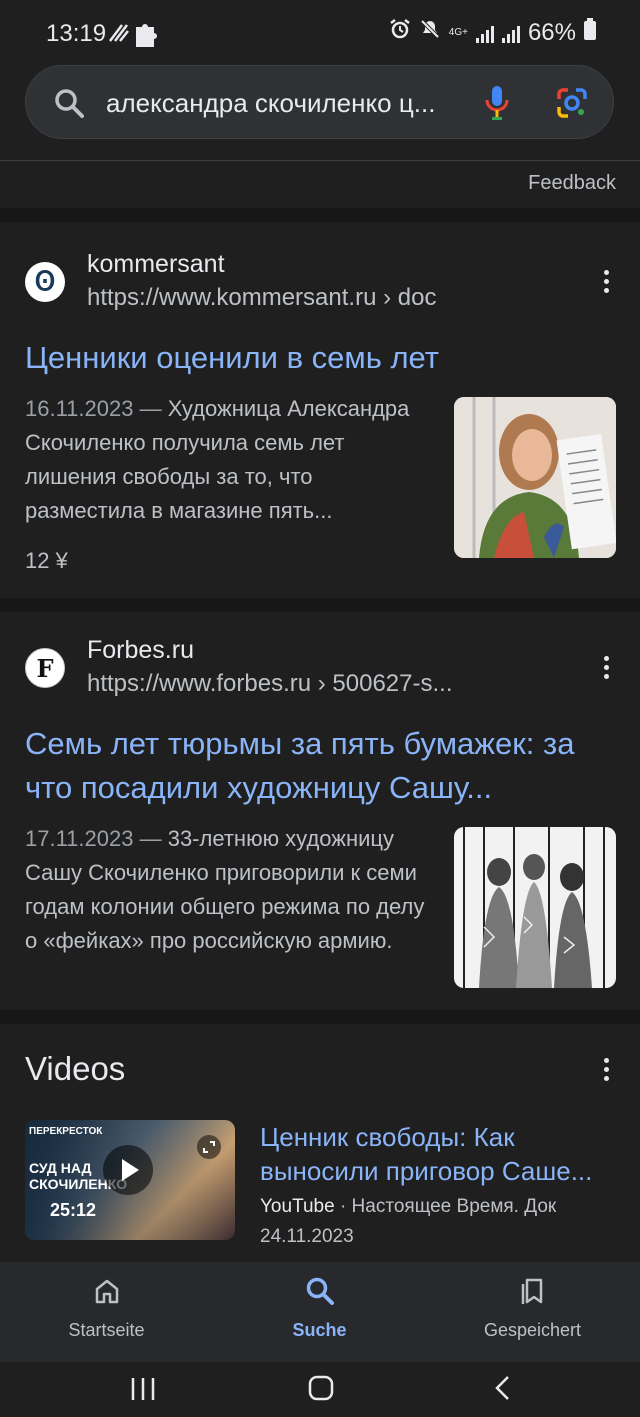 This screenshot has height=1417, width=640. I want to click on video-channel: · Настоящее Время. Док, so click(448, 1206).